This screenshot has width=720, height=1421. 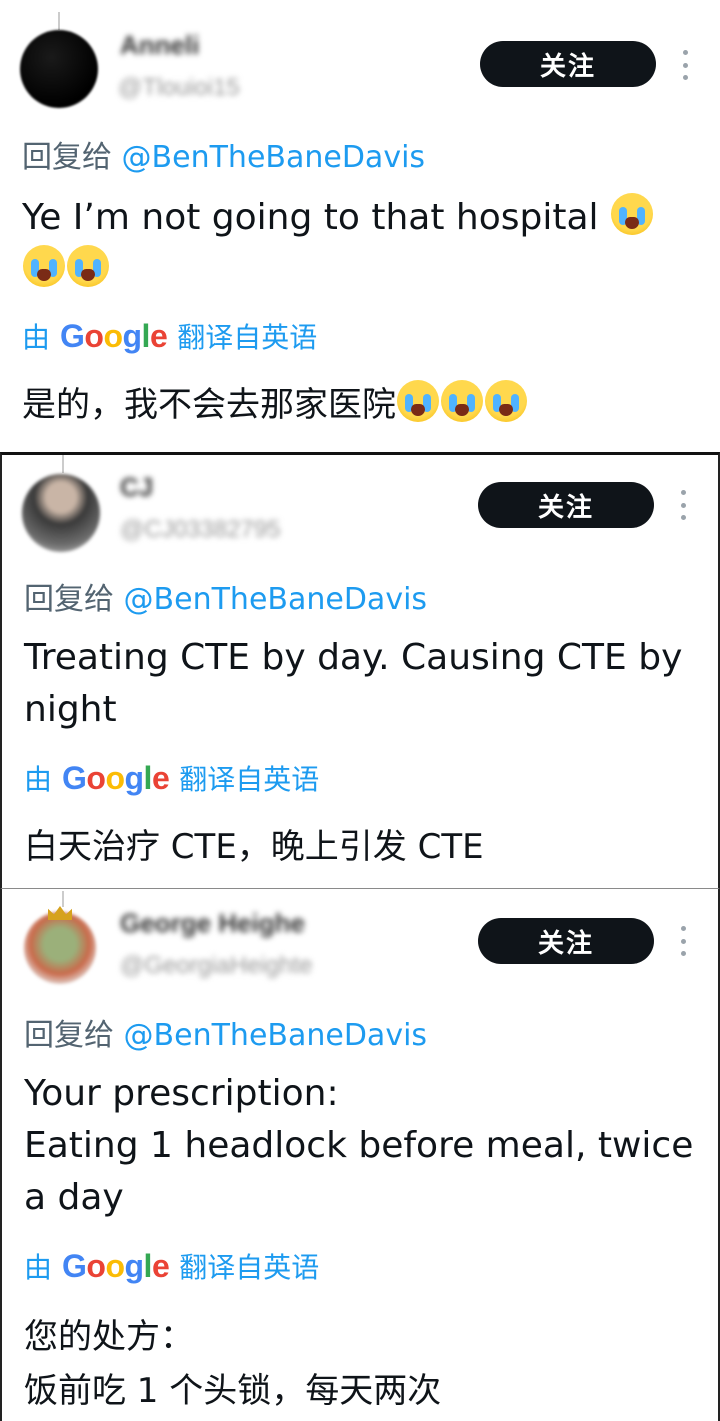 I want to click on translation-line: 是的，我不会去那家医院, so click(x=209, y=405).